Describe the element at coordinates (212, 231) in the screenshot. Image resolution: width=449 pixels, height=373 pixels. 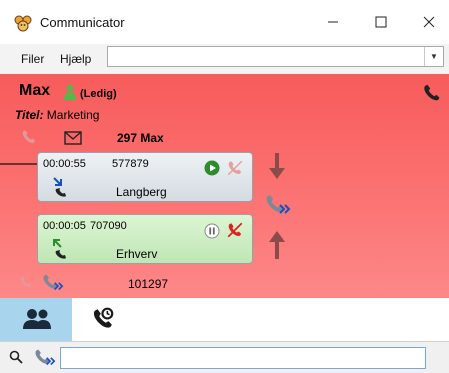
I see `hold-call-icon` at that location.